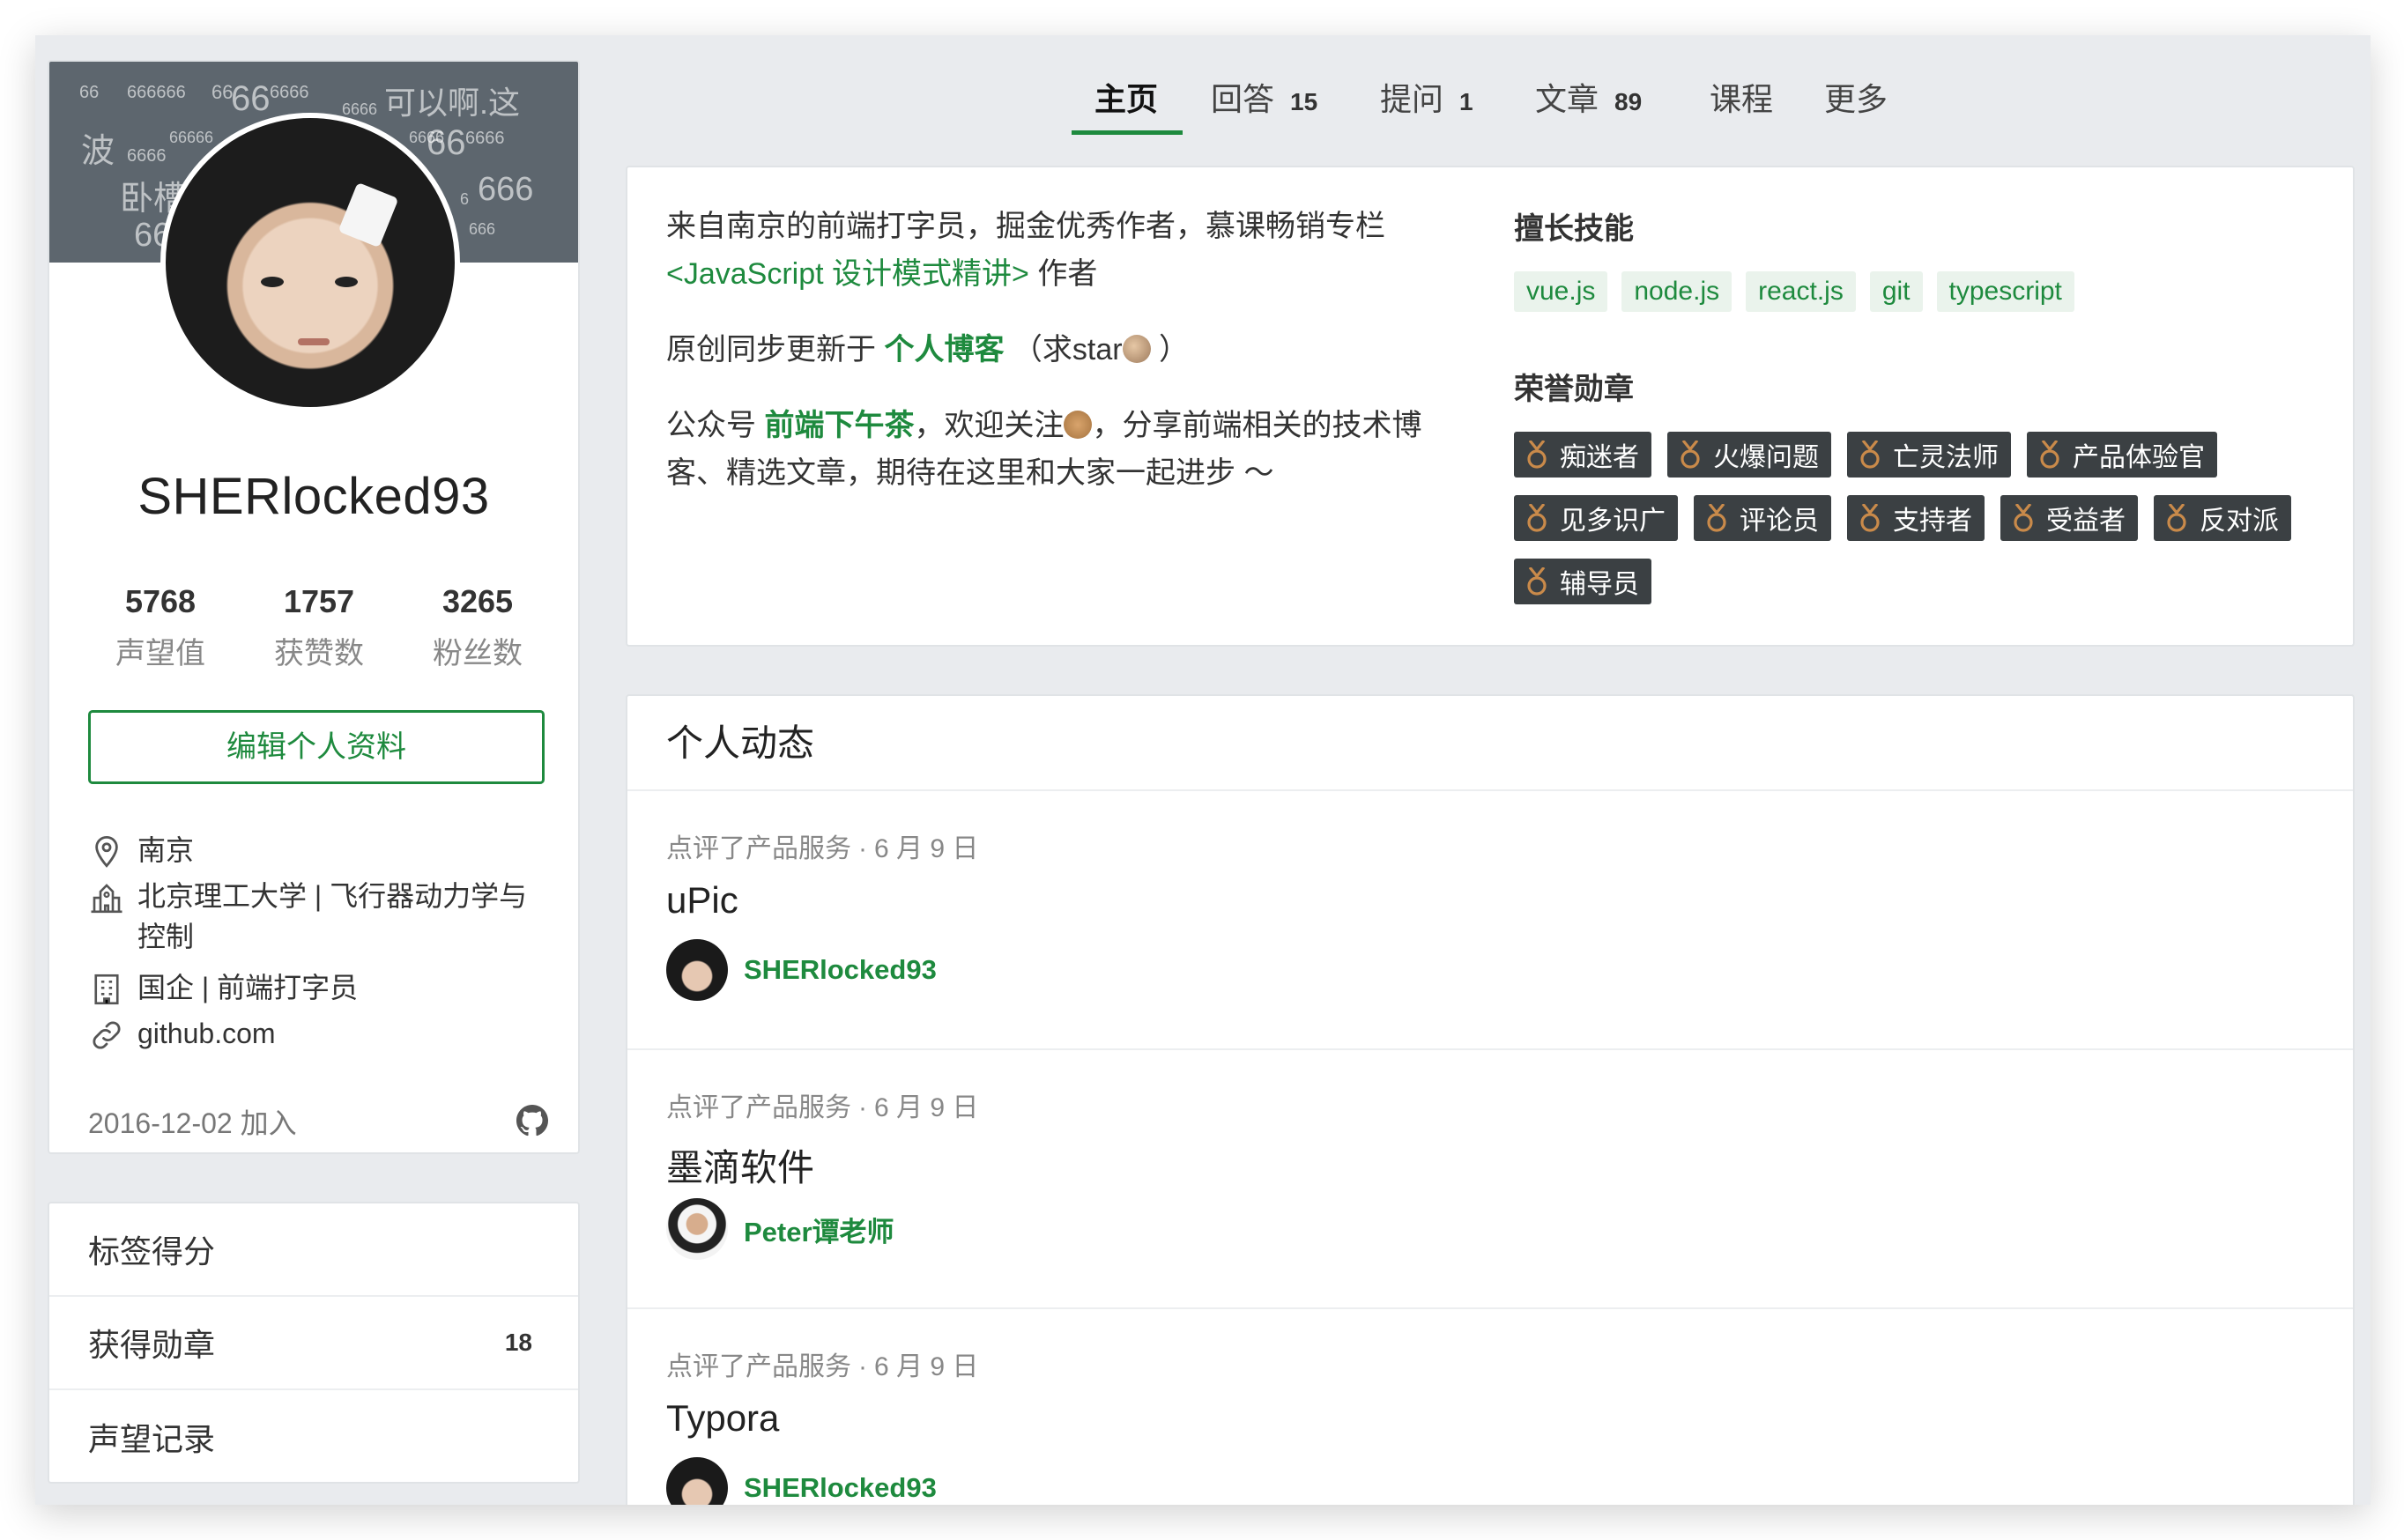 The height and width of the screenshot is (1540, 2404). What do you see at coordinates (160, 601) in the screenshot?
I see `stat-value: 5768` at bounding box center [160, 601].